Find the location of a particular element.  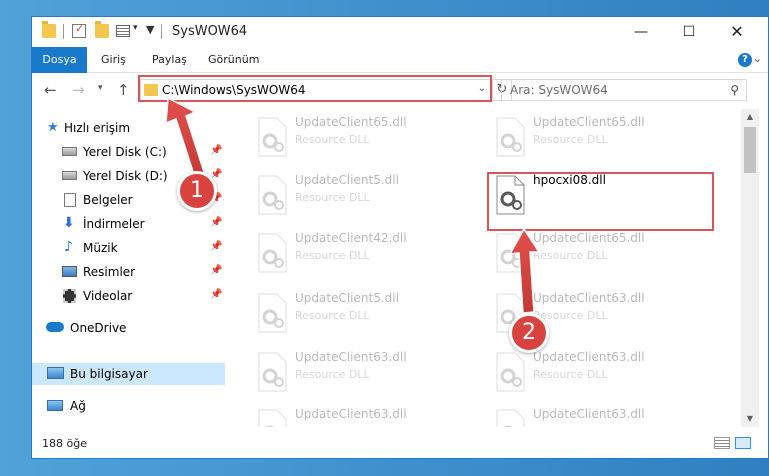

sidebar-item-onedrive: OneDrive is located at coordinates (128, 328).